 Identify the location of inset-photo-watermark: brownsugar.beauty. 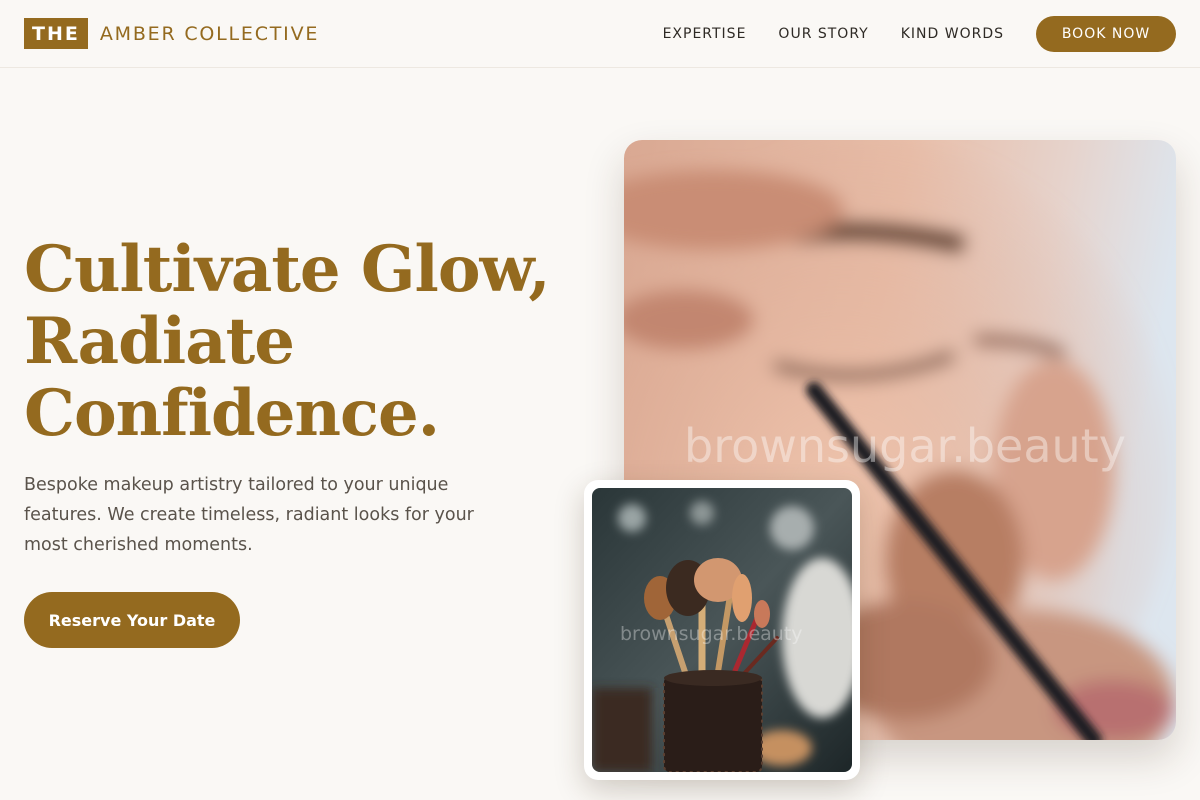
(711, 634).